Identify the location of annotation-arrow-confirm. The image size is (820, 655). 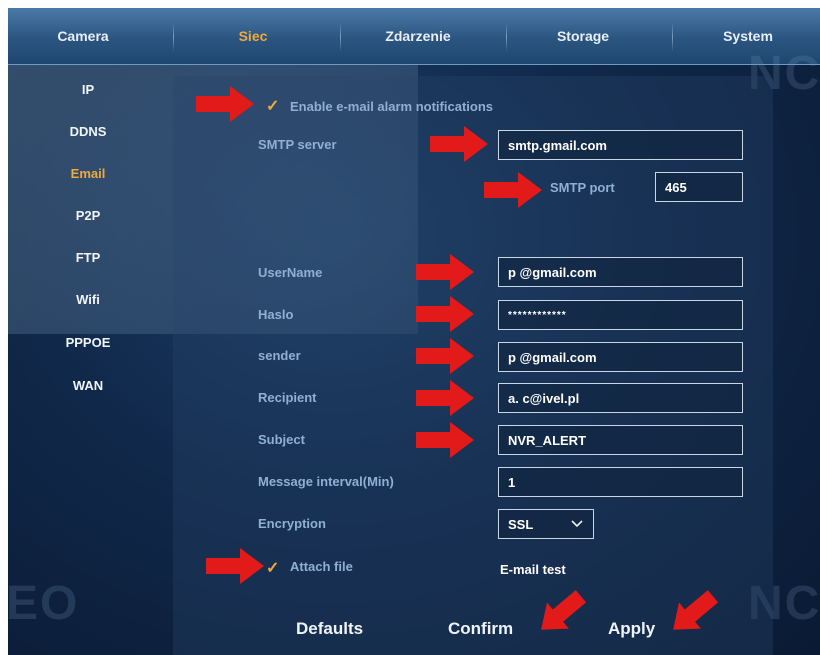
(564, 610).